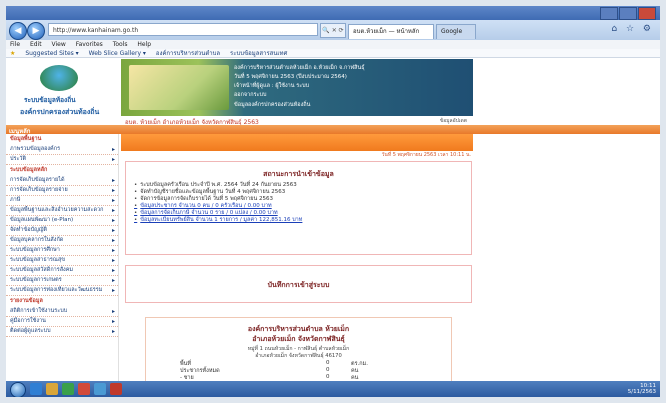 Image resolution: width=666 pixels, height=403 pixels. What do you see at coordinates (298, 339) in the screenshot?
I see `stats-subtitle: อำเภอห้วยเม็ก จังหวัดกาฬสินธุ์` at bounding box center [298, 339].